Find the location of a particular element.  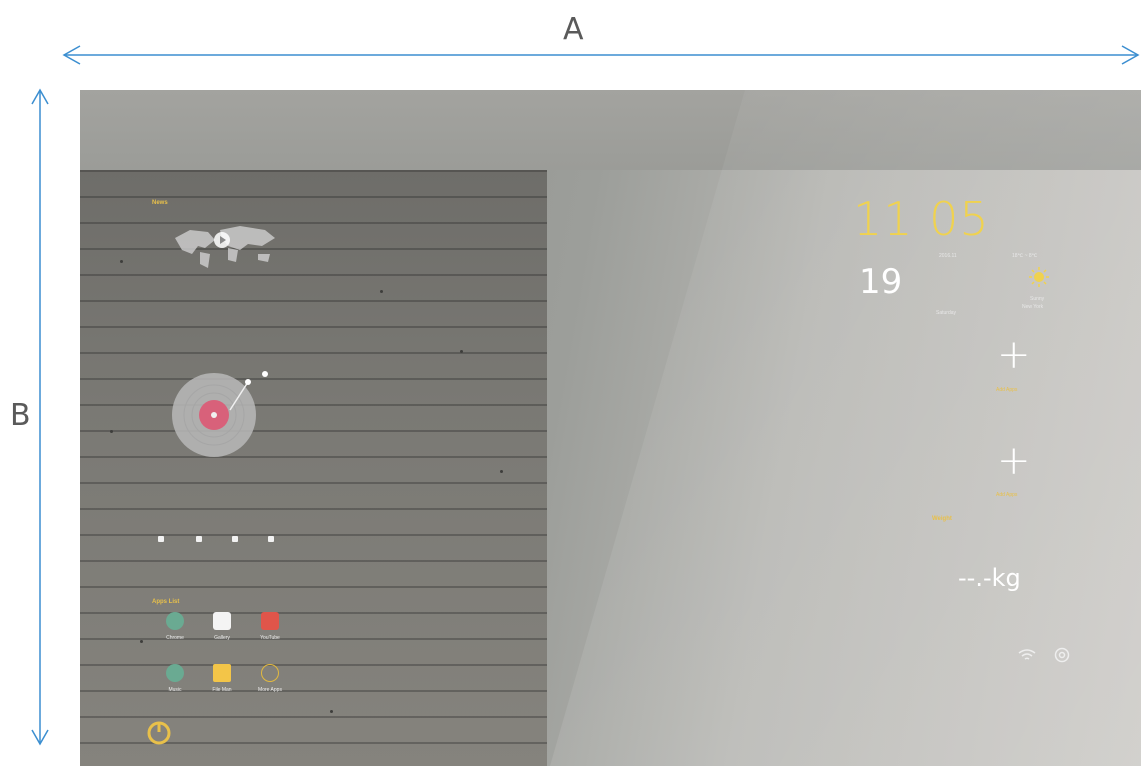

list-icon is located at coordinates (271, 539).